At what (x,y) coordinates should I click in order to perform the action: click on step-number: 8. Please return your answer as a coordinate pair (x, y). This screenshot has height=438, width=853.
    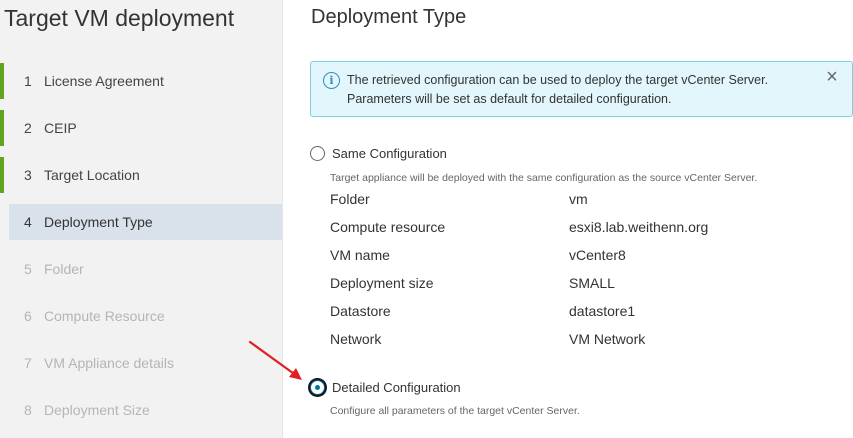
    Looking at the image, I should click on (28, 410).